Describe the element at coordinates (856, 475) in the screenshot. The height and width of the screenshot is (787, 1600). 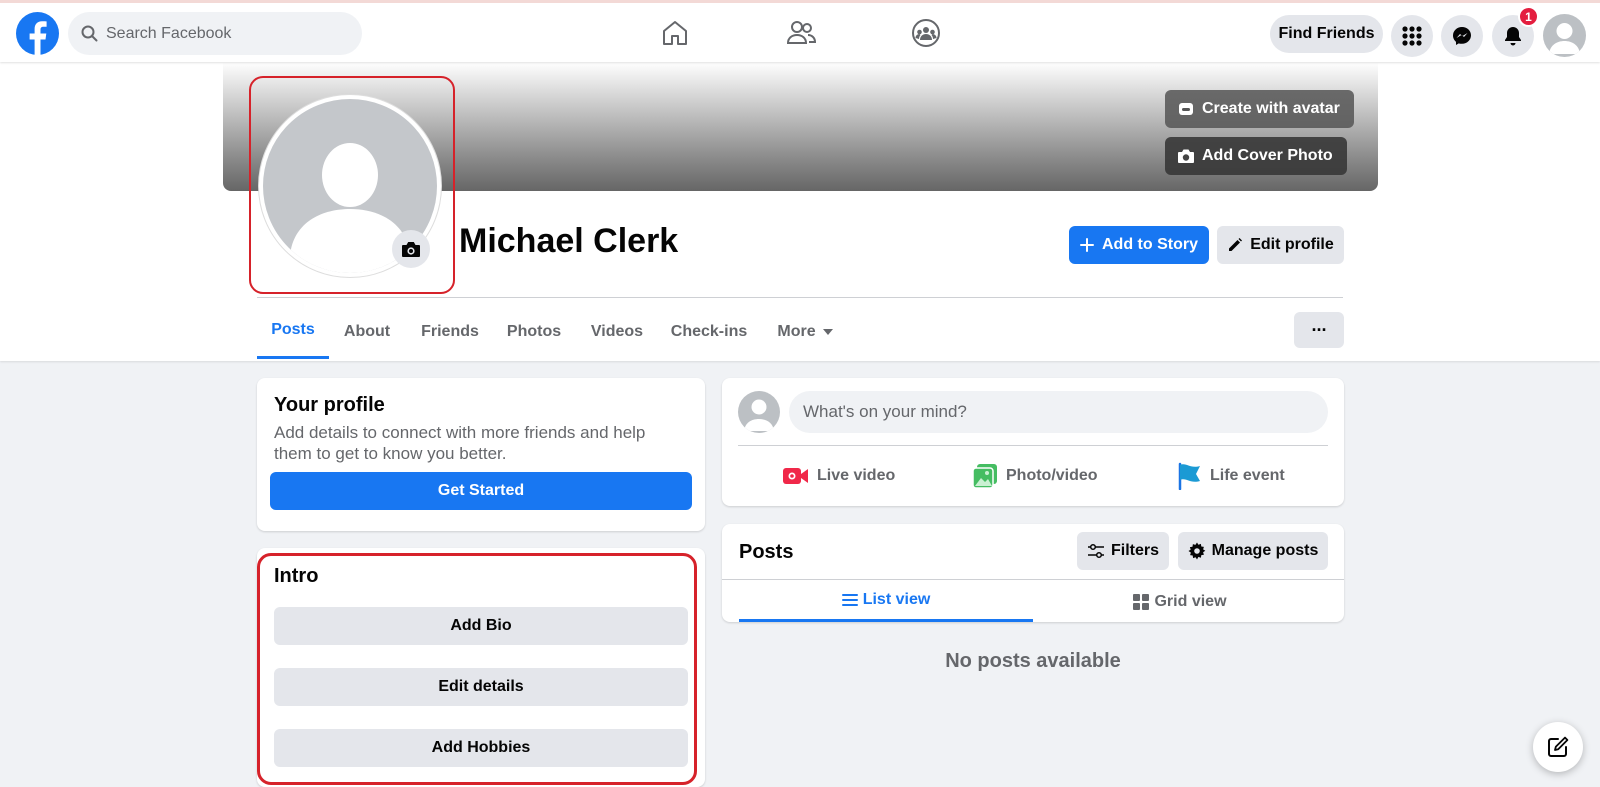
I see `live-video-label: Live video` at that location.